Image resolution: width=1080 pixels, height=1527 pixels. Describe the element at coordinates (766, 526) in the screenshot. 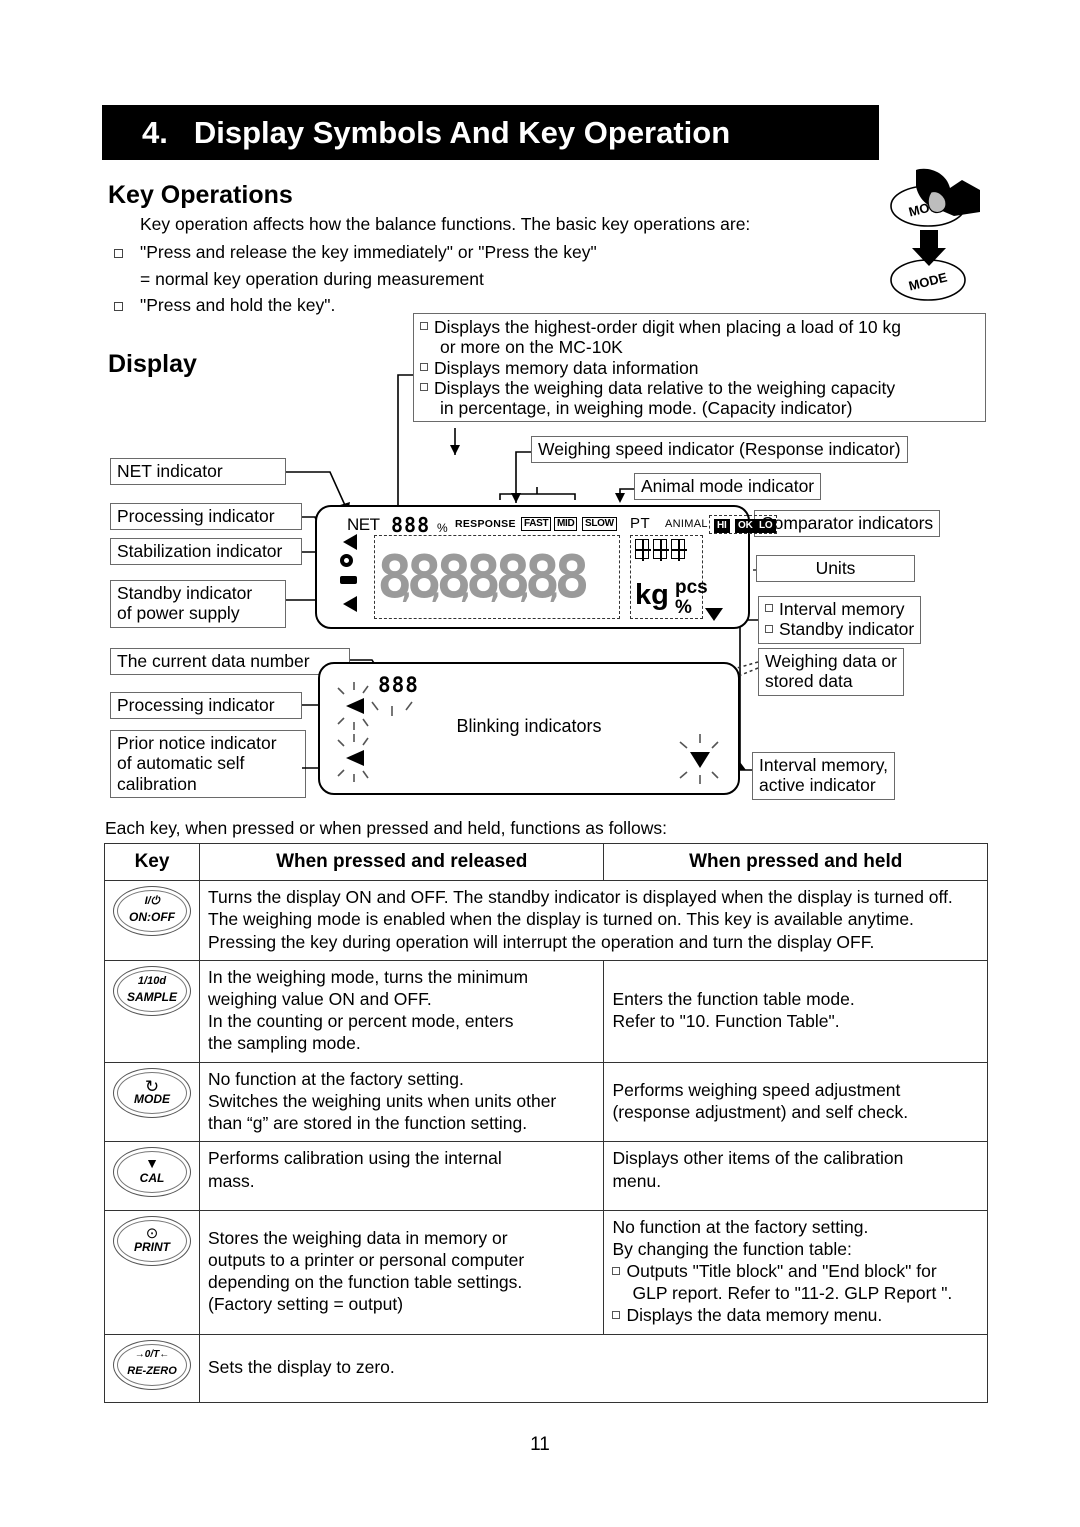

I see `lcd-lo-segment: LO` at that location.